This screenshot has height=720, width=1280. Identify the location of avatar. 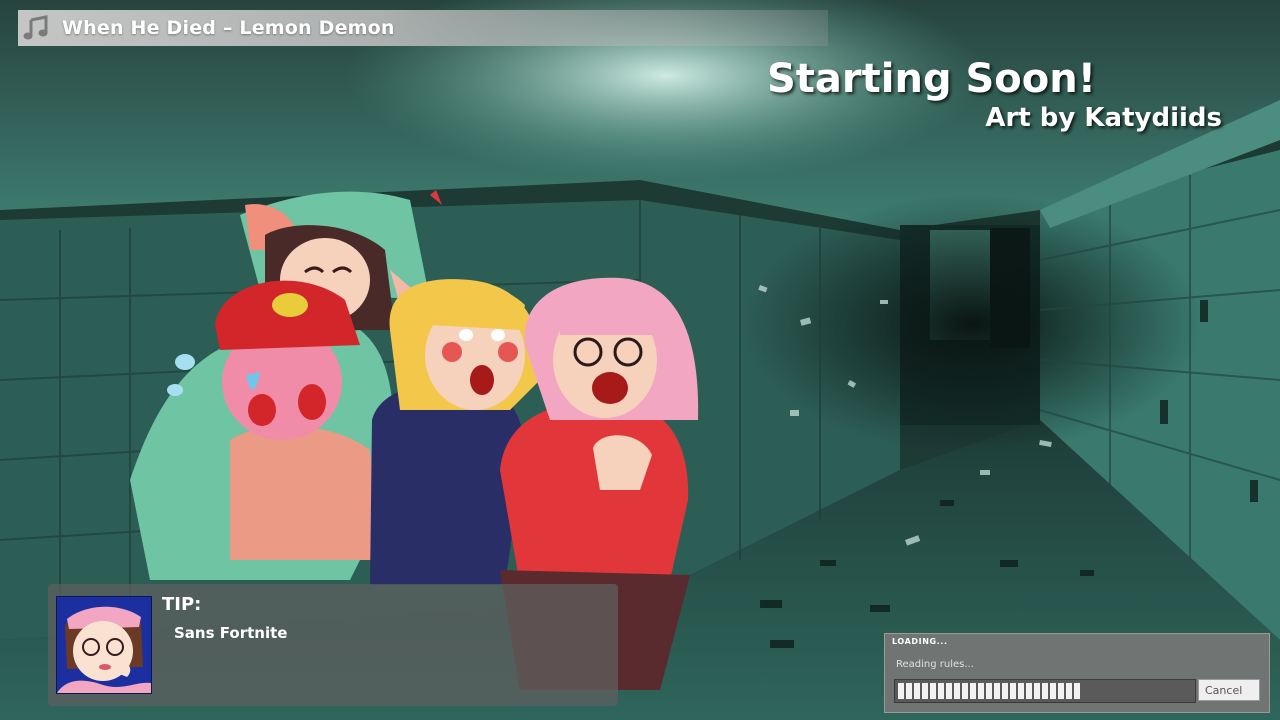
(104, 645).